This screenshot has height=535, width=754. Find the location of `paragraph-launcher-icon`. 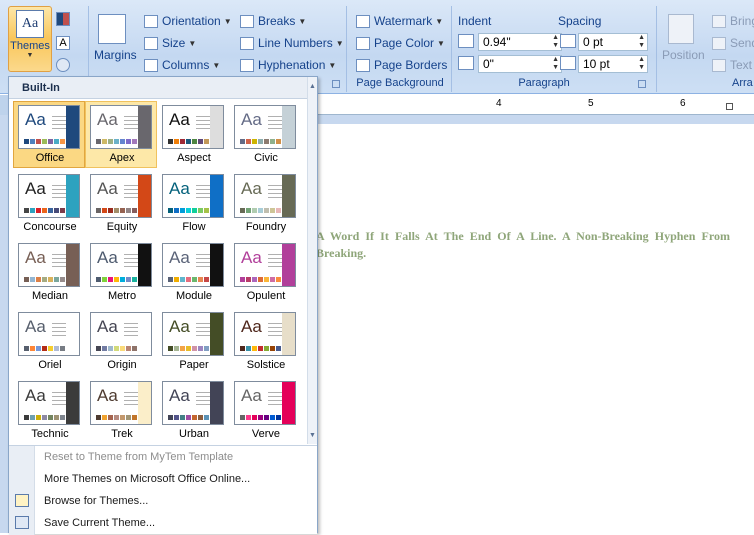

paragraph-launcher-icon is located at coordinates (642, 84).